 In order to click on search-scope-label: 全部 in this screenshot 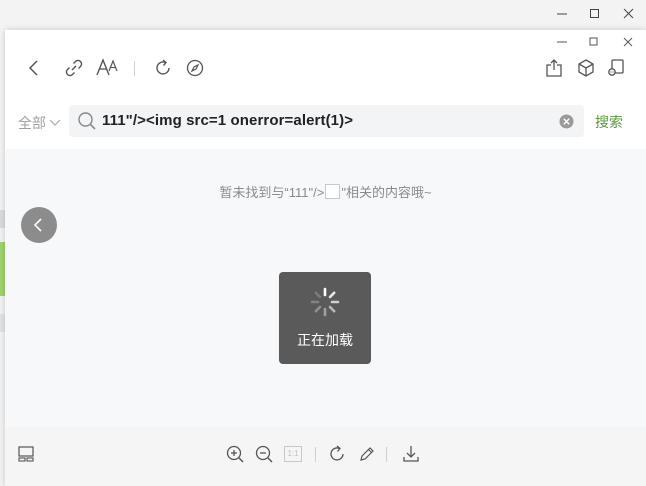, I will do `click(32, 123)`.